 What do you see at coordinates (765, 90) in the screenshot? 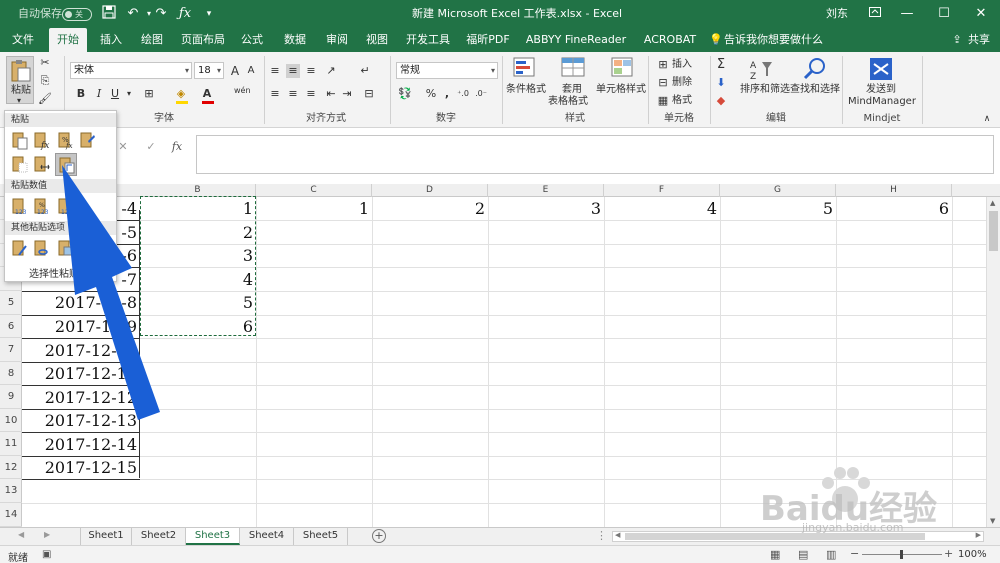
I see `sort-filter-label: 排序和筛选` at bounding box center [765, 90].